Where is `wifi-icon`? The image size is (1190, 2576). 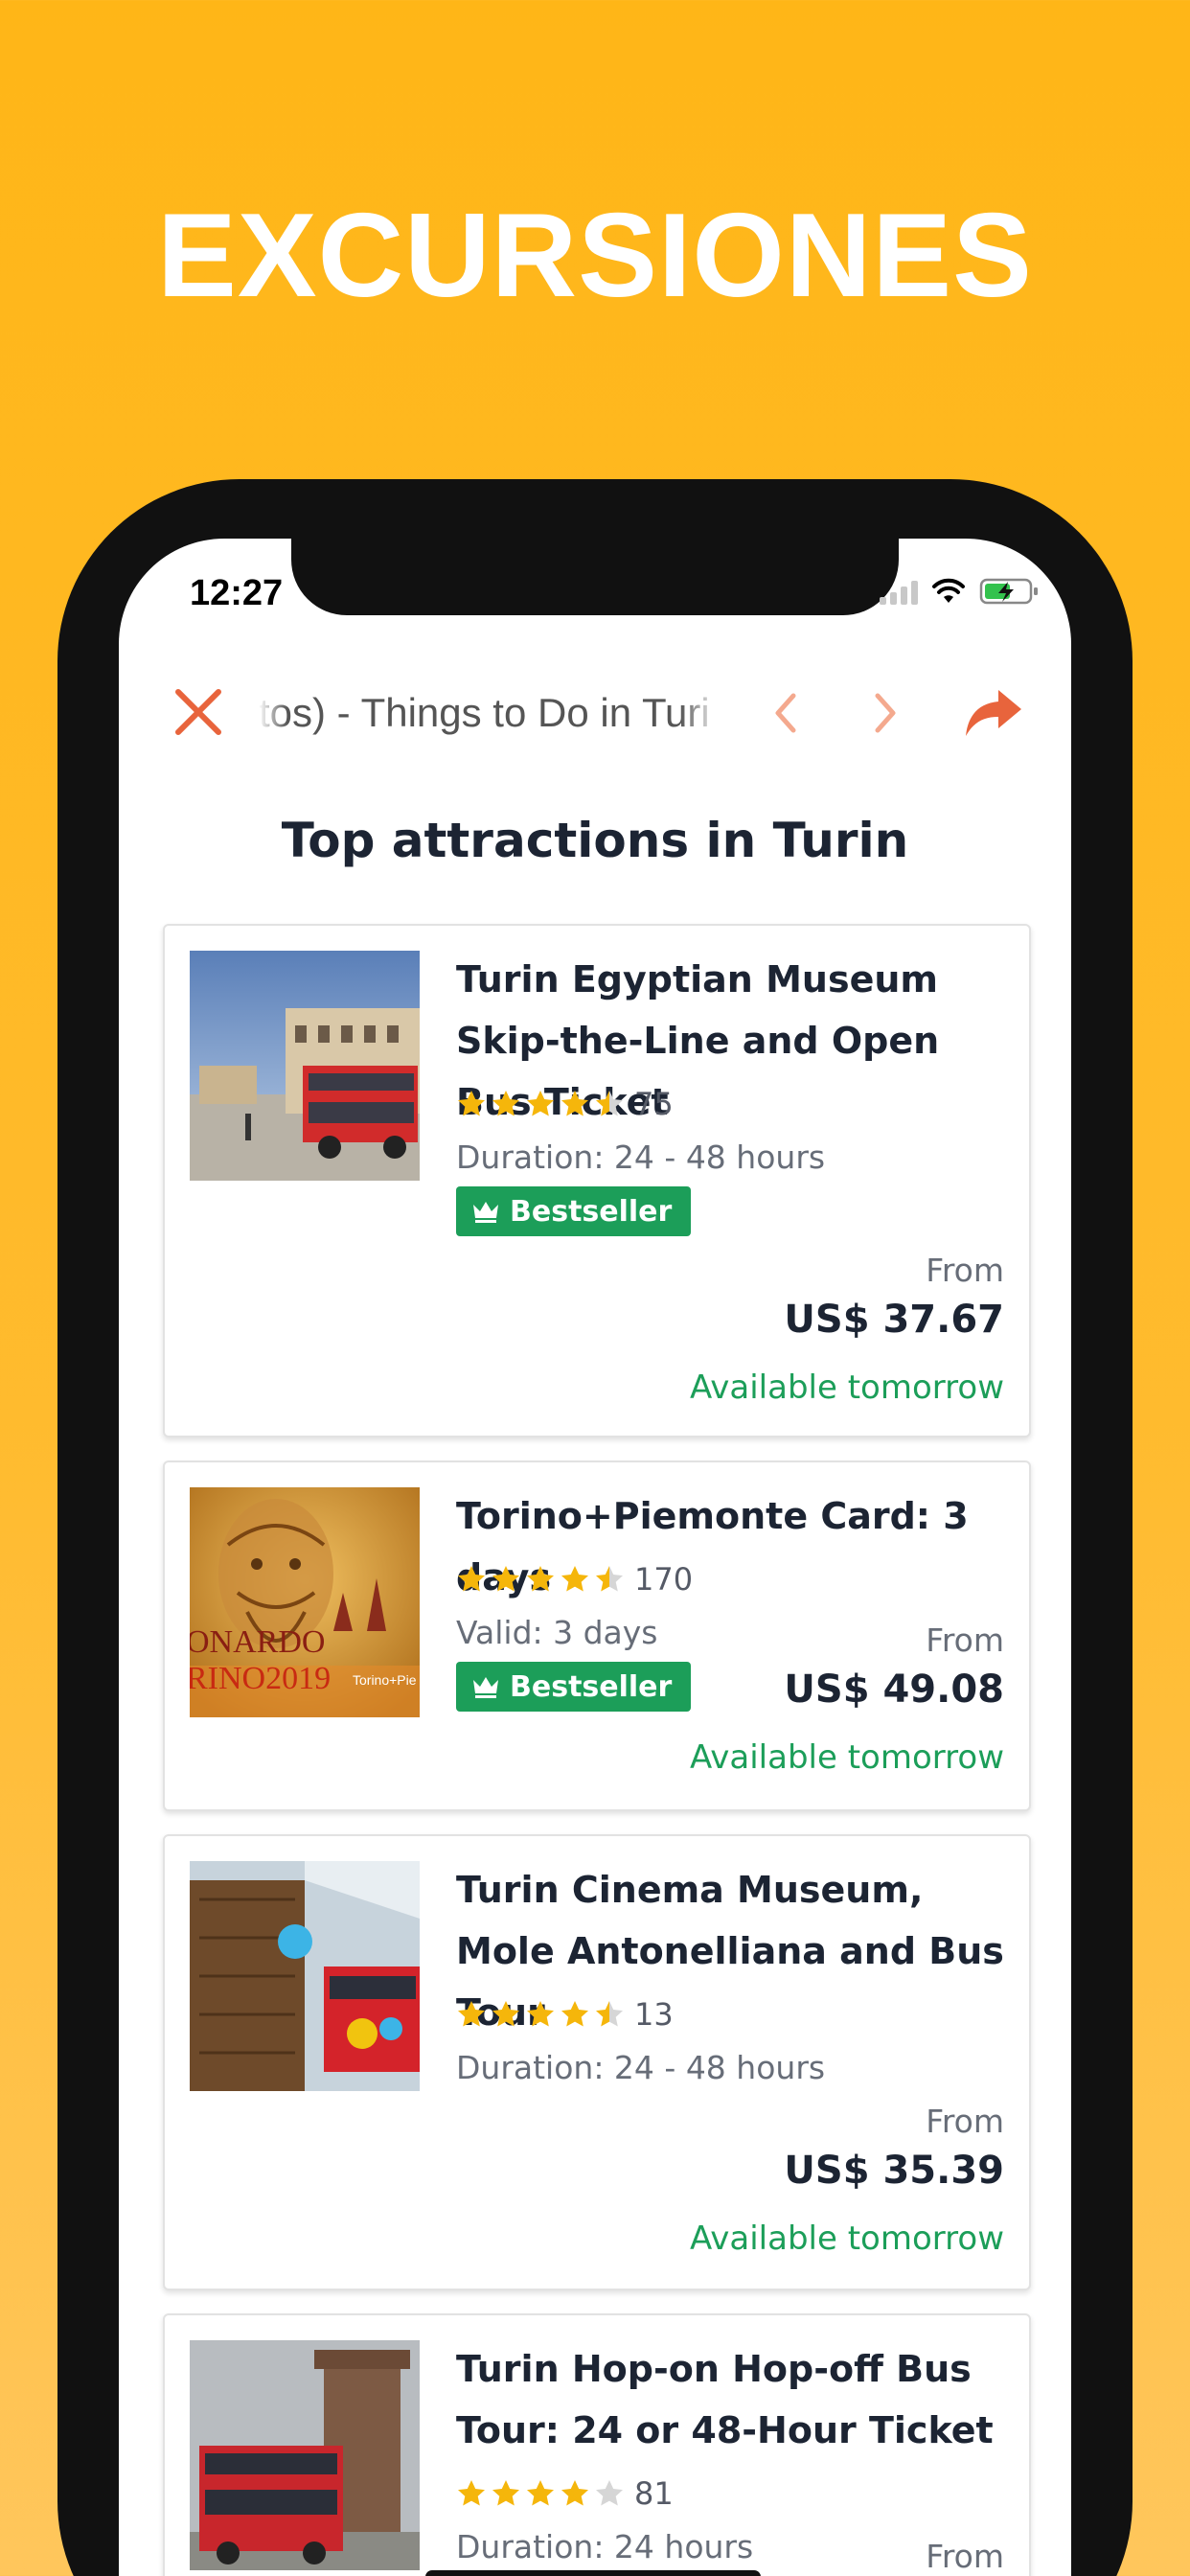
wifi-icon is located at coordinates (949, 590).